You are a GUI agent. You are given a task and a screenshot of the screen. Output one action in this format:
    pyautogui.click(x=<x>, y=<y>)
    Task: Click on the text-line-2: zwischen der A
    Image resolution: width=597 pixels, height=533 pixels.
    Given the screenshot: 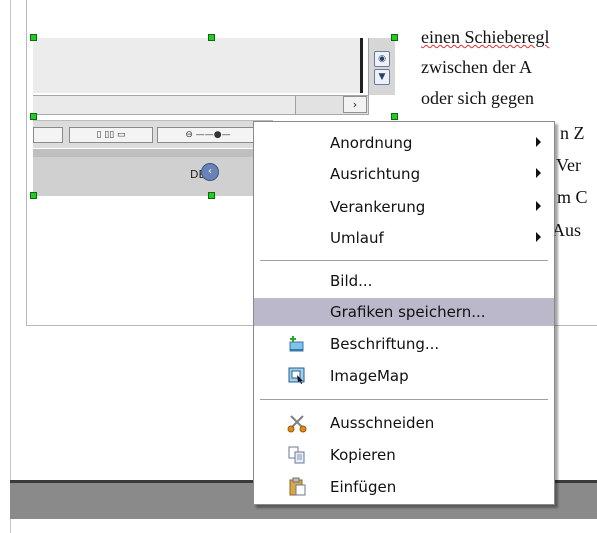 What is the action you would take?
    pyautogui.click(x=476, y=67)
    